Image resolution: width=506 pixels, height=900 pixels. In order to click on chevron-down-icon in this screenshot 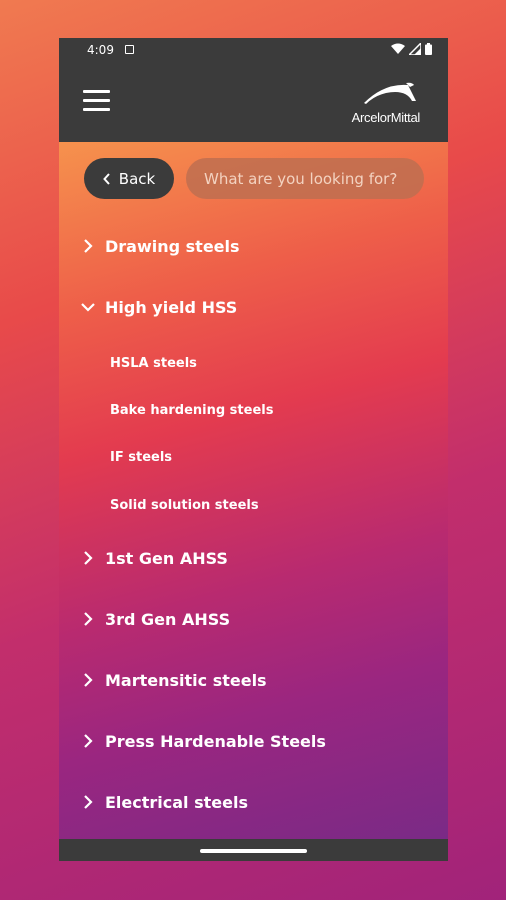, I will do `click(88, 307)`.